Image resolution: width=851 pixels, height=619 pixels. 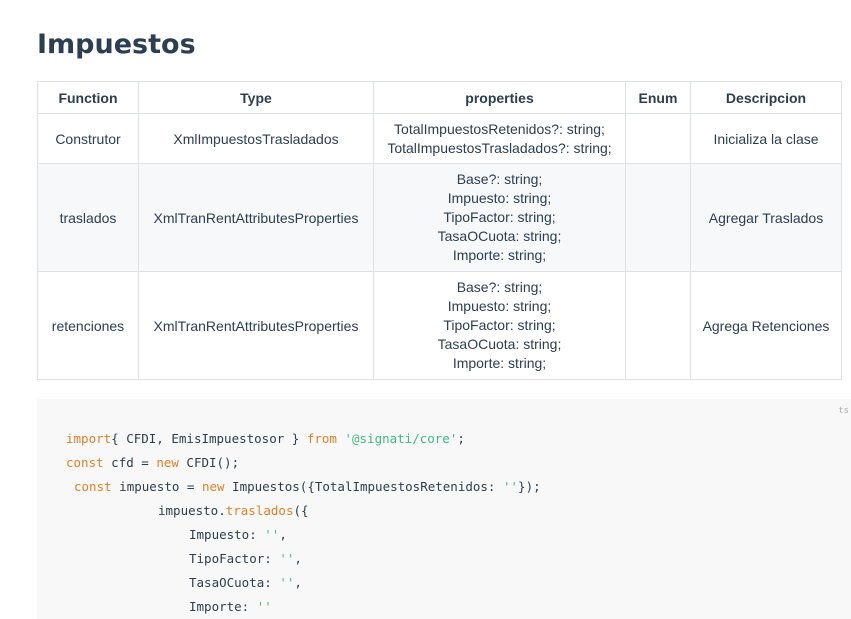 What do you see at coordinates (156, 486) in the screenshot?
I see `code-text: impuesto =` at bounding box center [156, 486].